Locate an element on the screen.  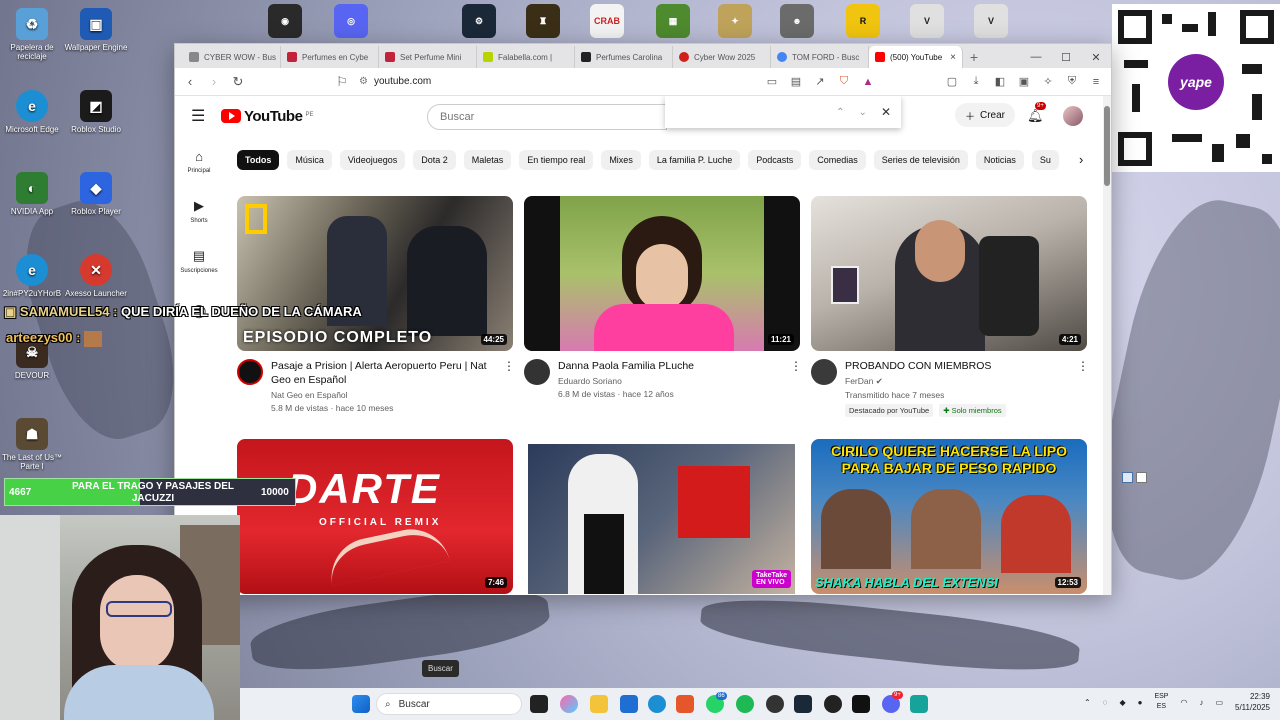
chip: Noticias is located at coordinates (999, 160).